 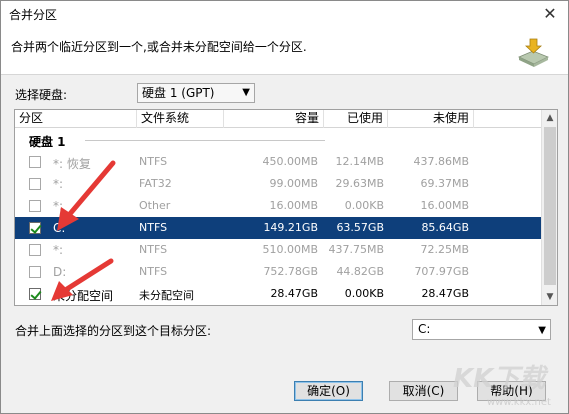 I want to click on disk-group-title: 硬盘 1, so click(x=47, y=142).